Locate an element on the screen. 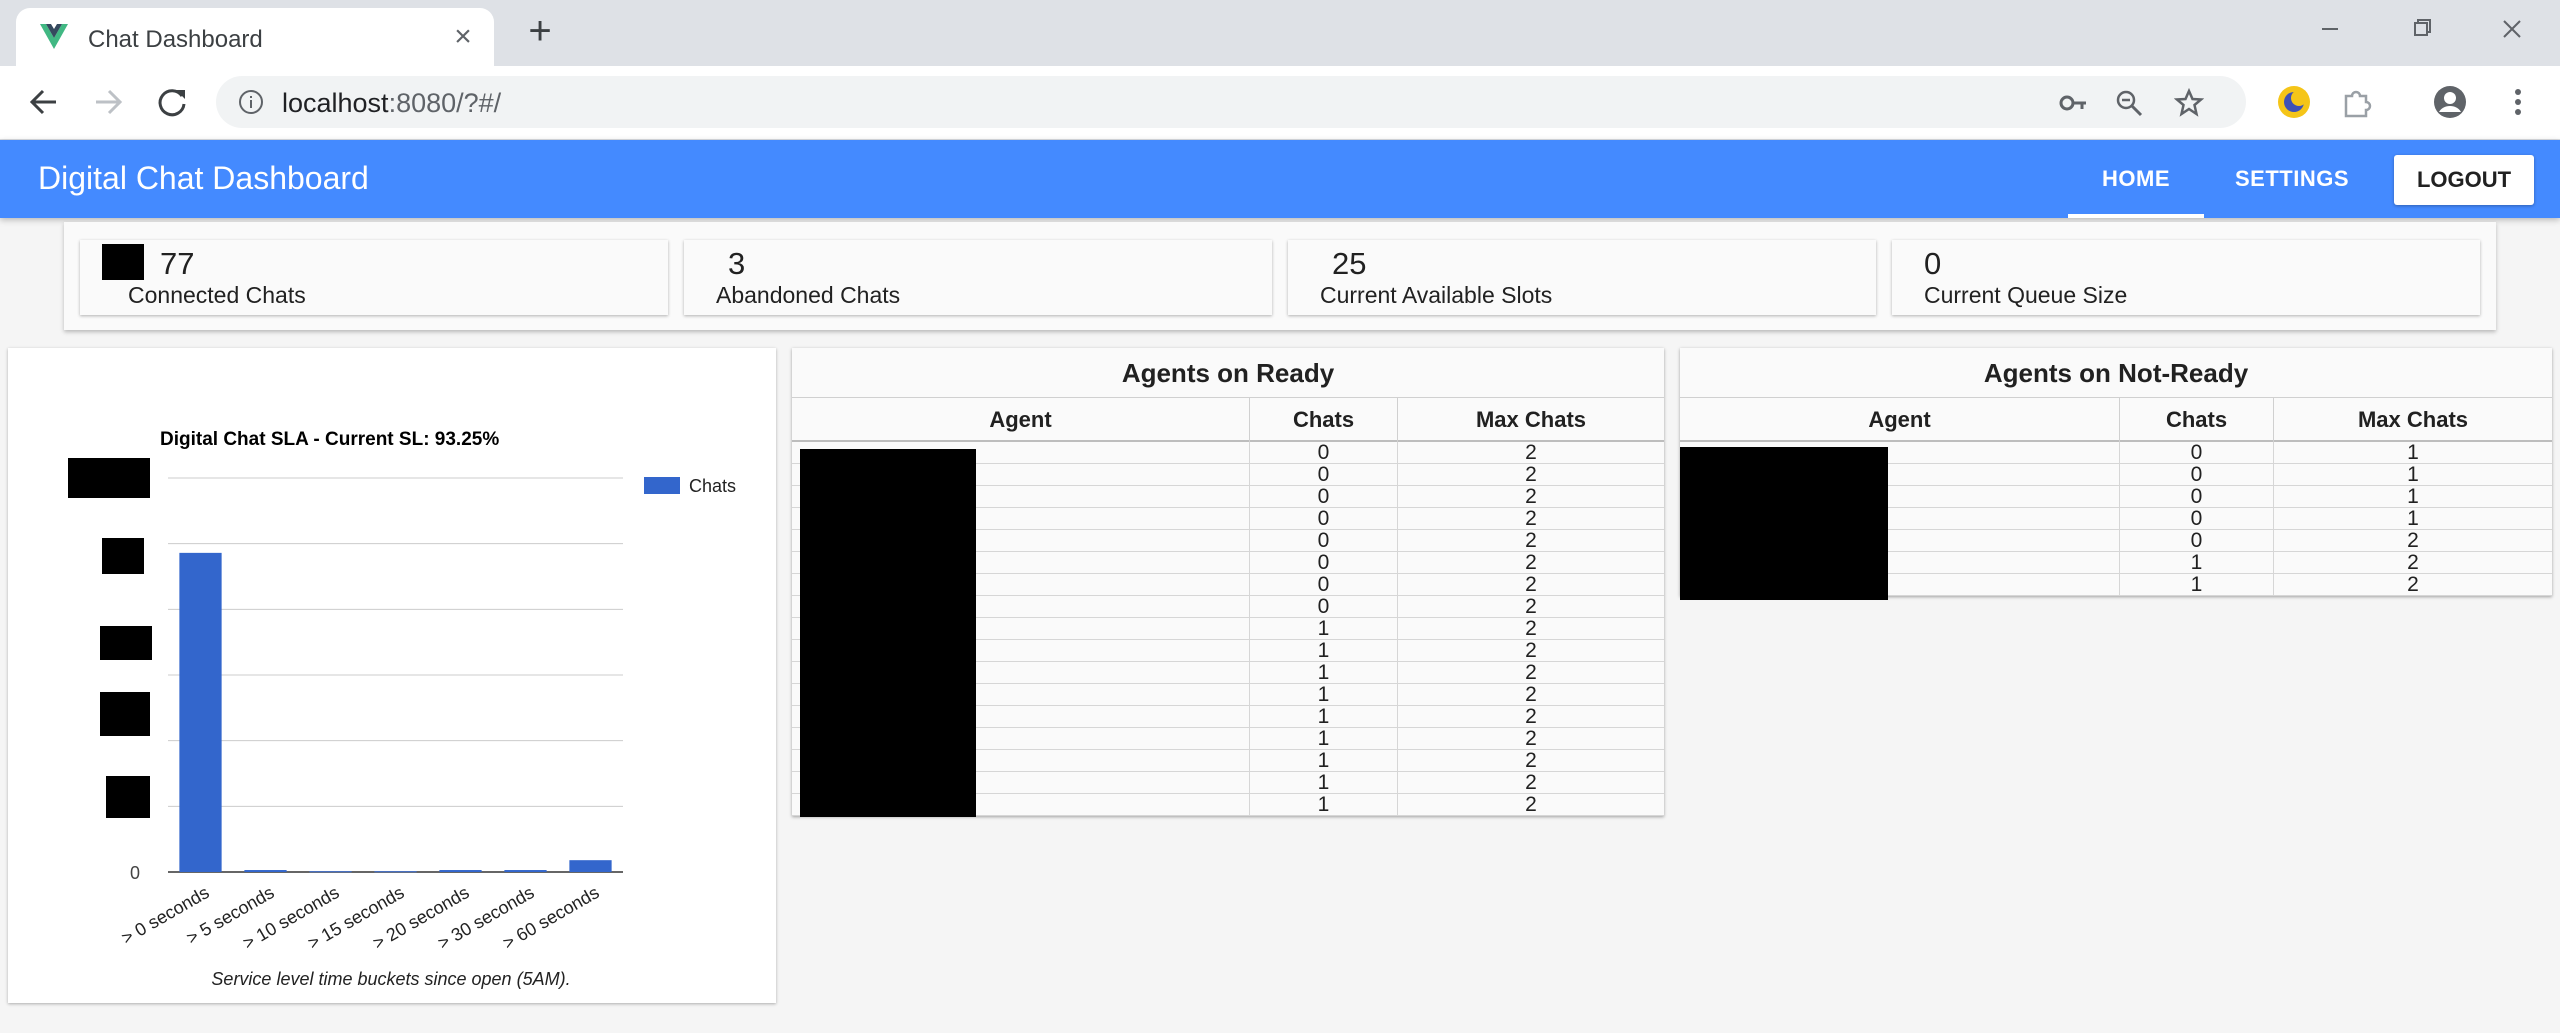 The width and height of the screenshot is (2560, 1033). tab-title: Chat Dashboard is located at coordinates (175, 39).